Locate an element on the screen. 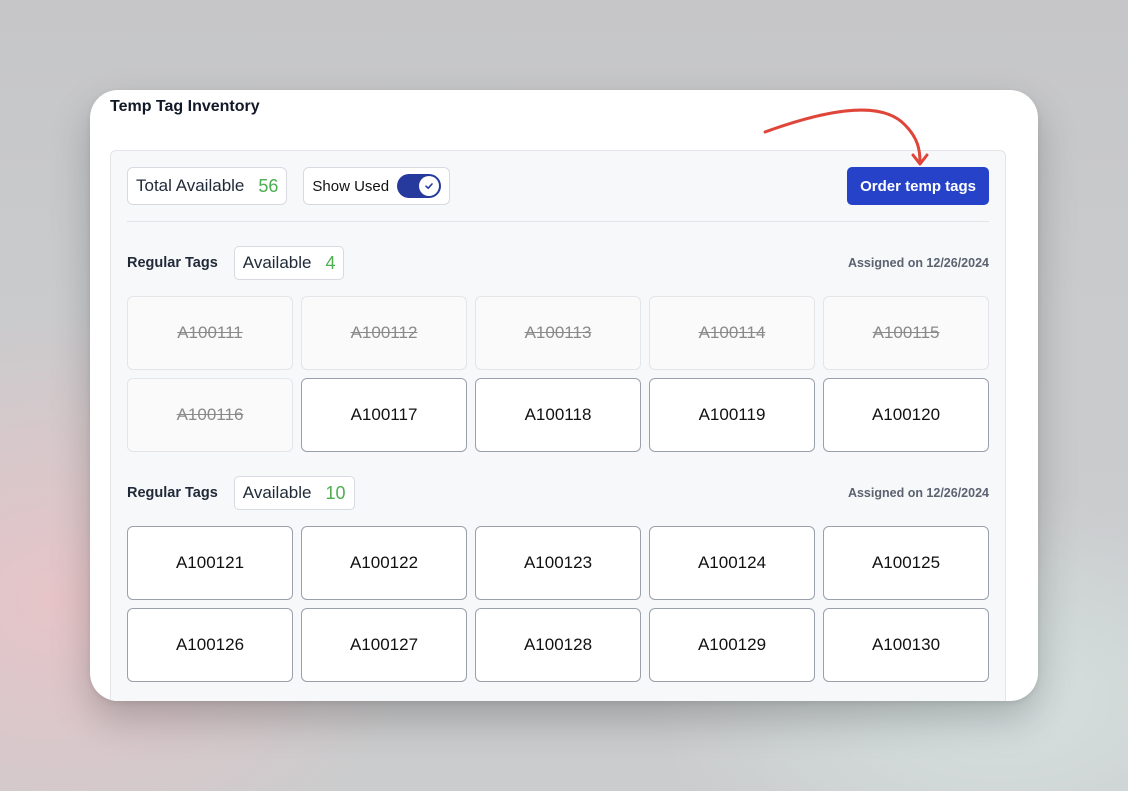 The height and width of the screenshot is (791, 1128). toggle-knob is located at coordinates (429, 186).